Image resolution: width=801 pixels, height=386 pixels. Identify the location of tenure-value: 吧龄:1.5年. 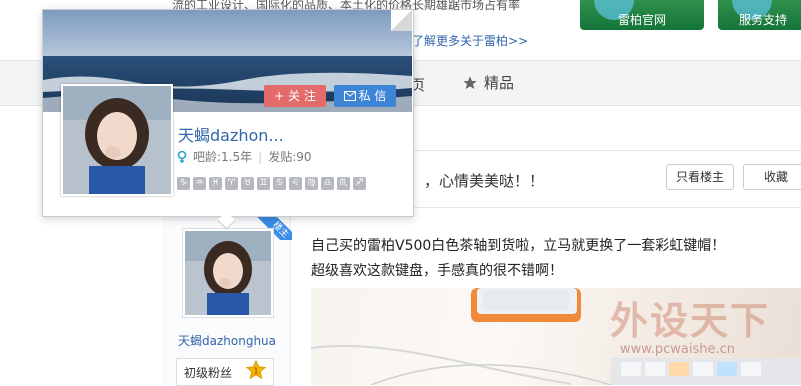
(223, 157).